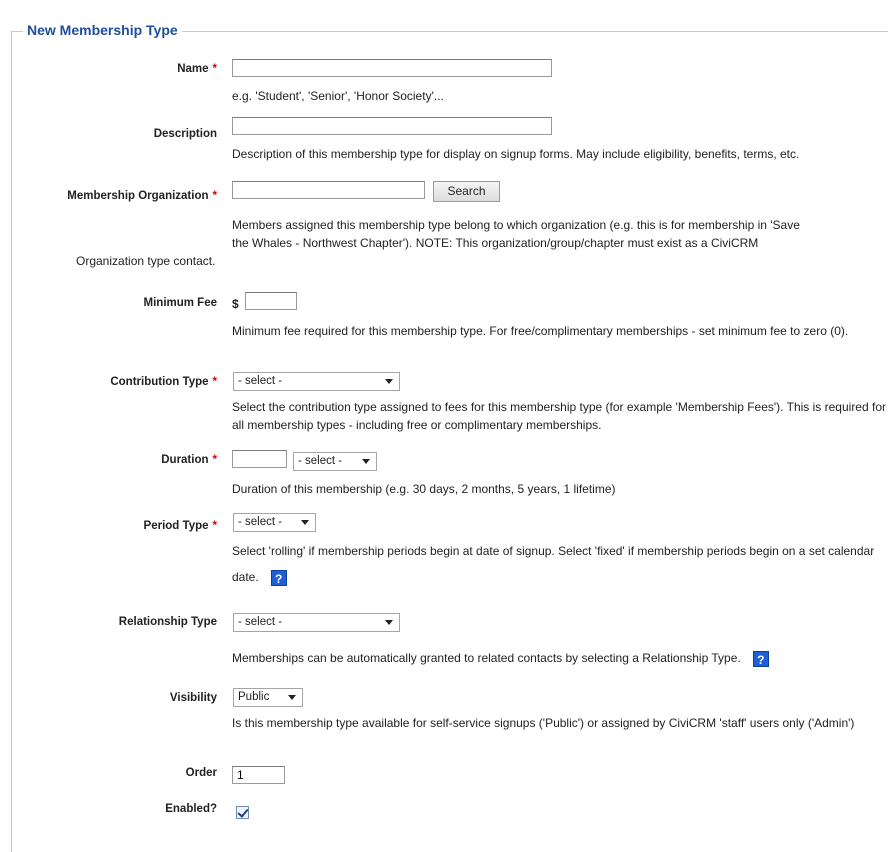 The width and height of the screenshot is (888, 852). I want to click on organization-help-3: Organization type contact., so click(146, 261).